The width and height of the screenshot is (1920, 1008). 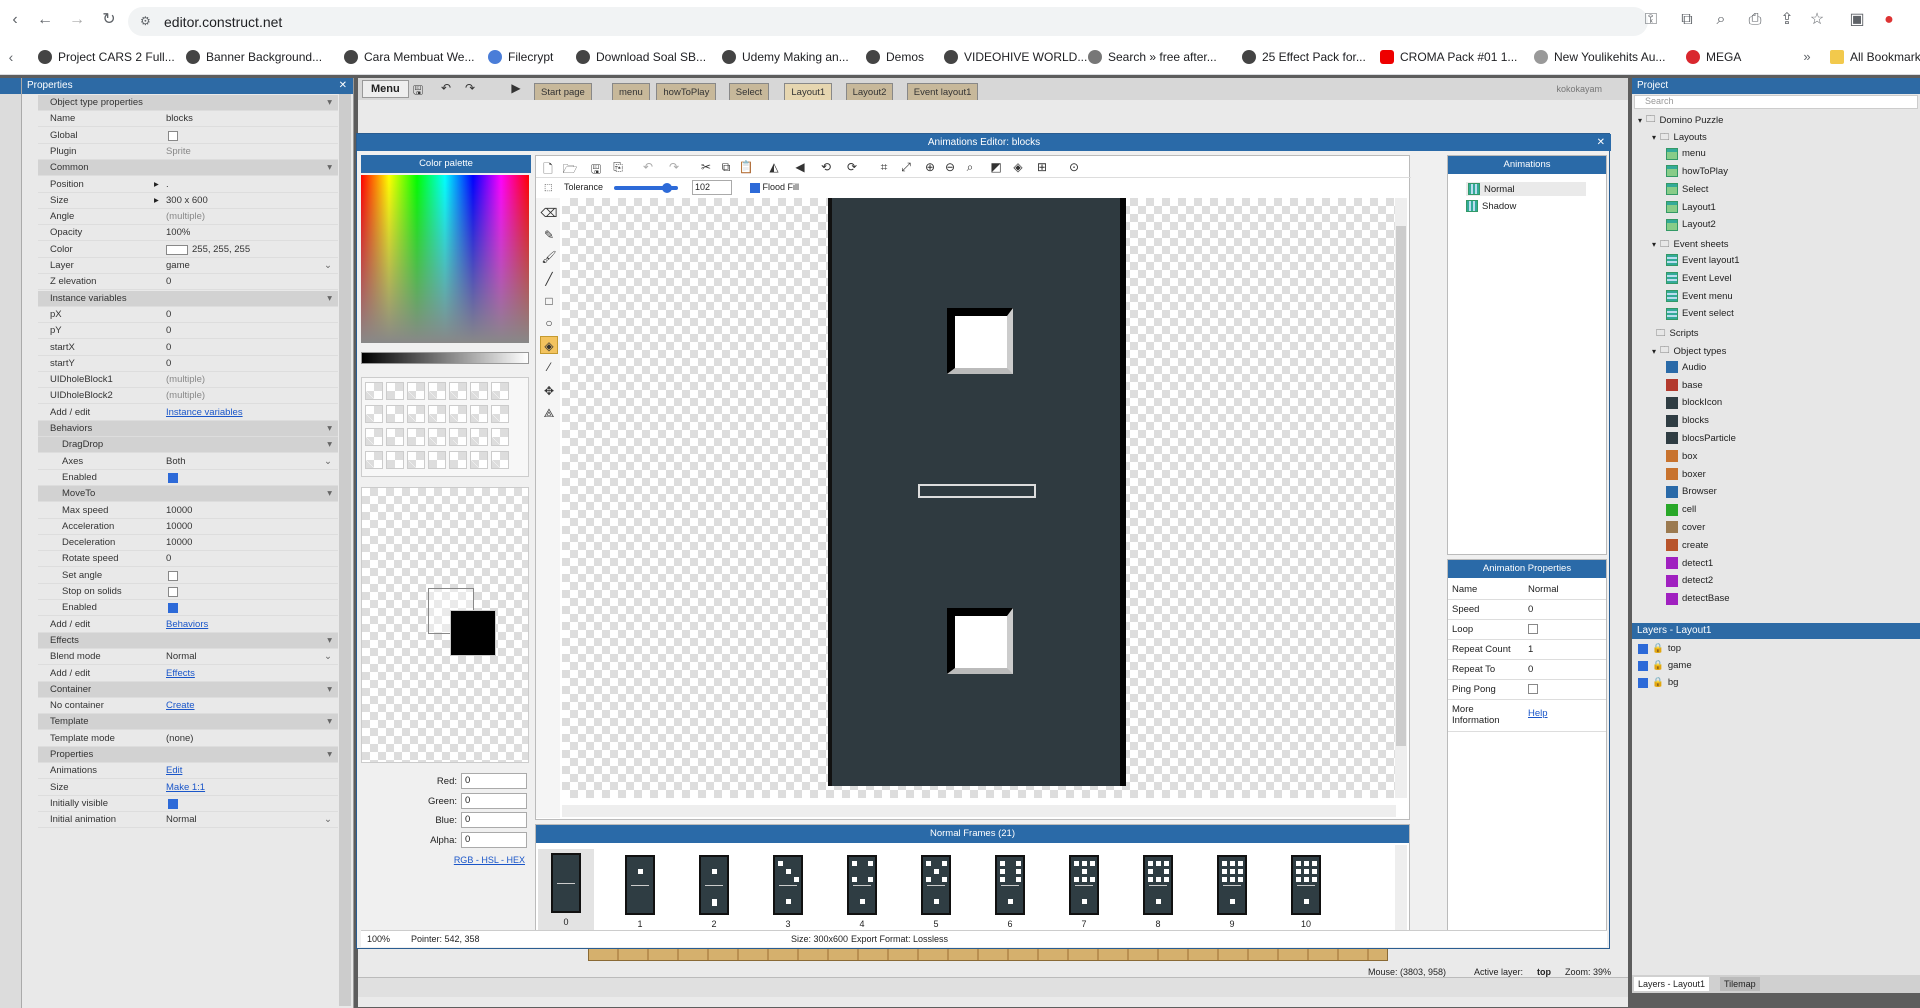 I want to click on expand-icon: ▸, so click(x=156, y=201).